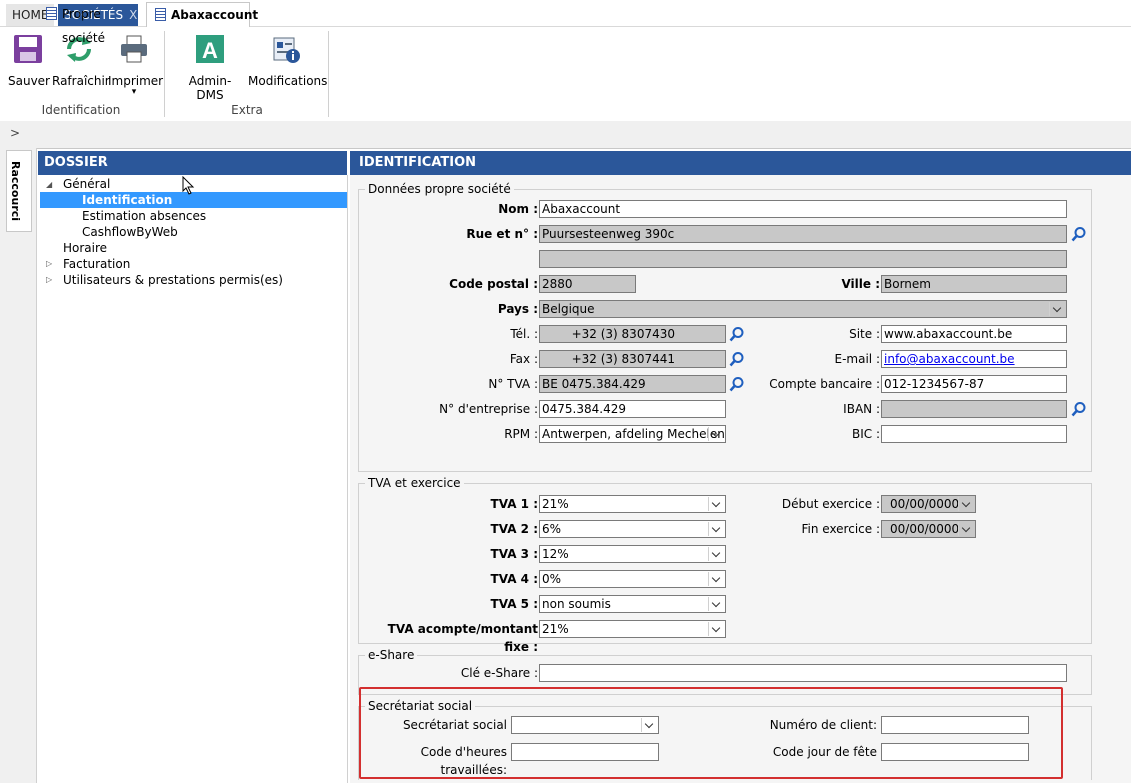 This screenshot has height=783, width=1131. Describe the element at coordinates (803, 234) in the screenshot. I see `rue-field: Puursesteenweg 390c` at that location.